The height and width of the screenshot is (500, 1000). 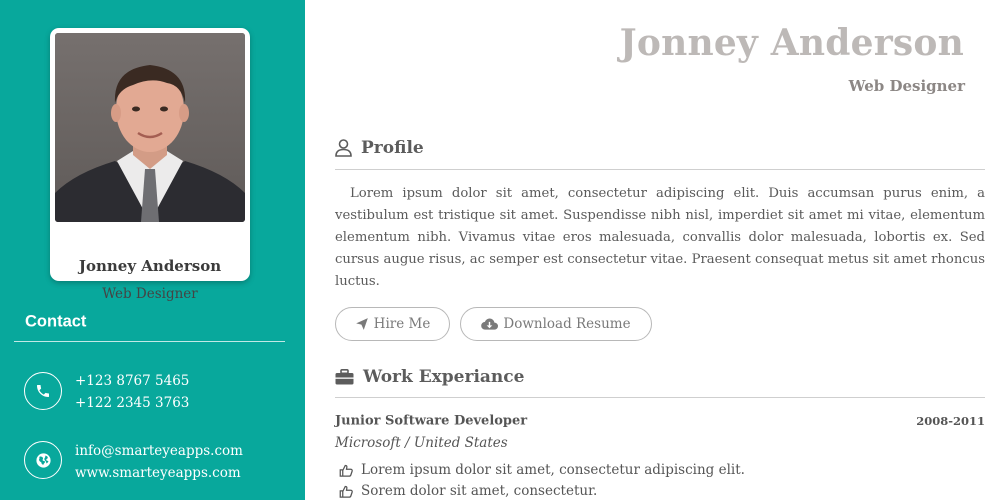 What do you see at coordinates (159, 473) in the screenshot?
I see `website-link: www.smarteyeapps.com` at bounding box center [159, 473].